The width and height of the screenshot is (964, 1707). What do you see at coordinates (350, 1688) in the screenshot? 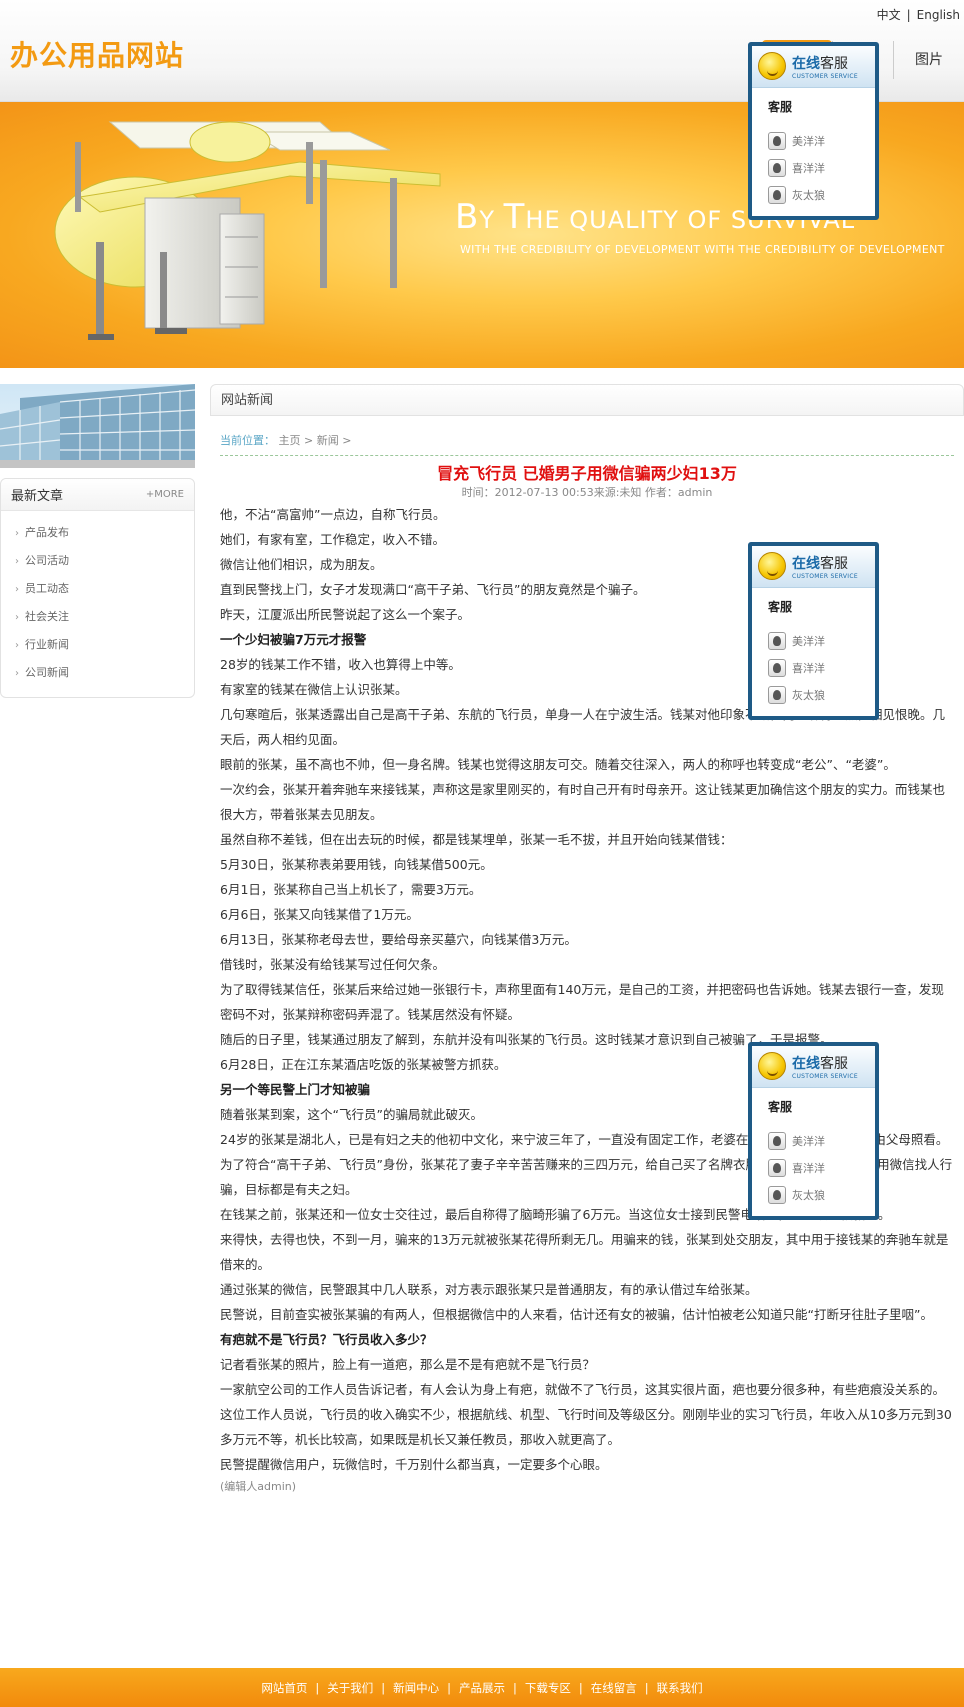
I see `footer-link: 关于我们` at bounding box center [350, 1688].